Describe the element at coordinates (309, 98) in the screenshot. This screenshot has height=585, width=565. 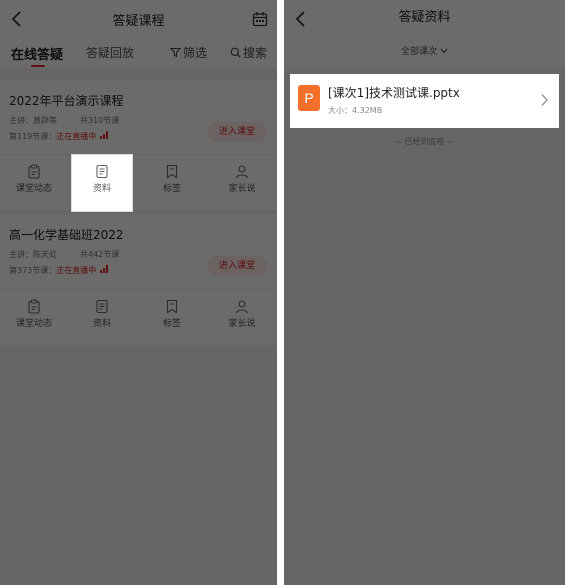
I see `ppt-file-icon: P` at that location.